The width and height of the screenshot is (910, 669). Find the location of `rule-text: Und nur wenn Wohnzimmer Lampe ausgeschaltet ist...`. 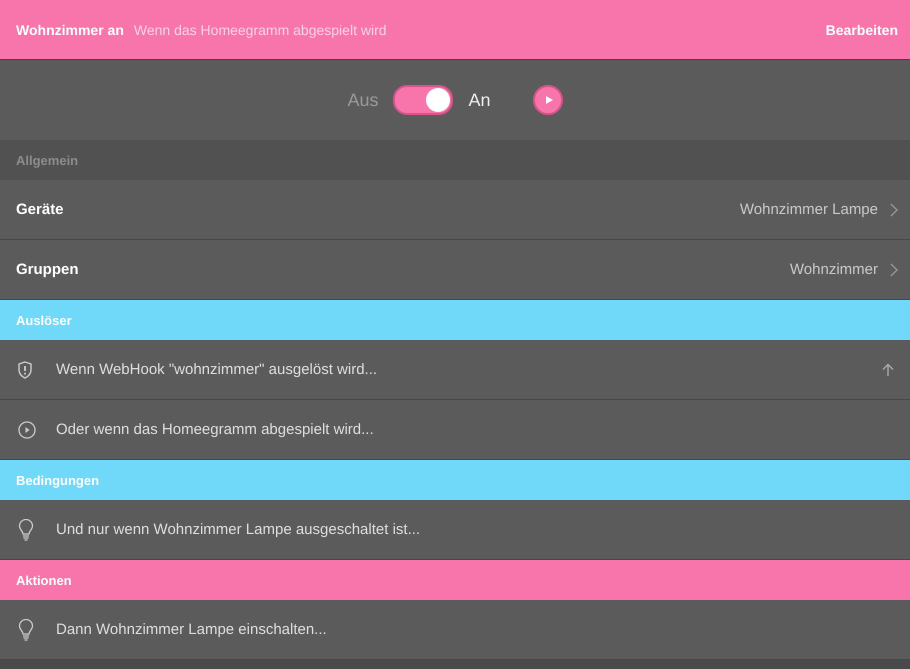

rule-text: Und nur wenn Wohnzimmer Lampe ausgeschaltet ist... is located at coordinates (238, 529).